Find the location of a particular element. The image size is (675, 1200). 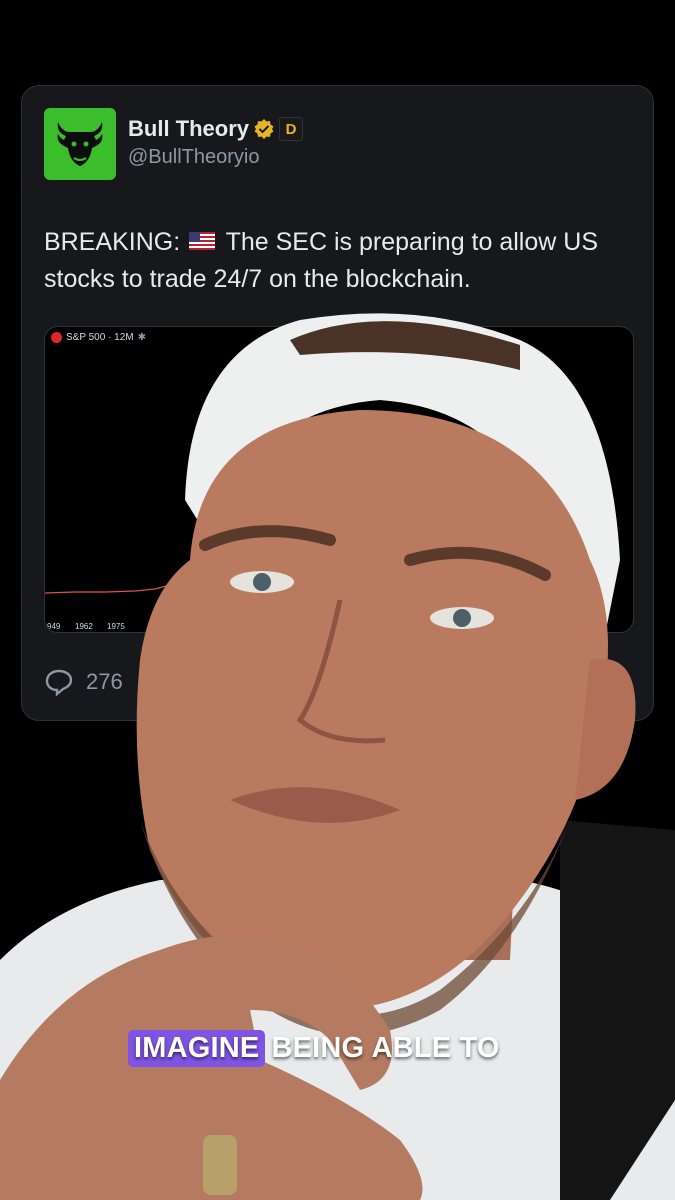

presenter-ring is located at coordinates (220, 1165).